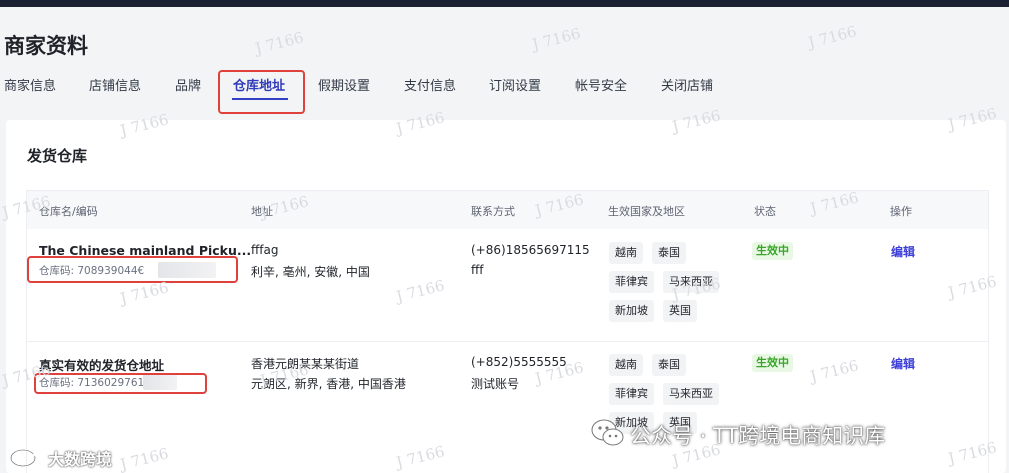 This screenshot has width=1009, height=473. Describe the element at coordinates (261, 92) in the screenshot. I see `tab-highlight-box` at that location.